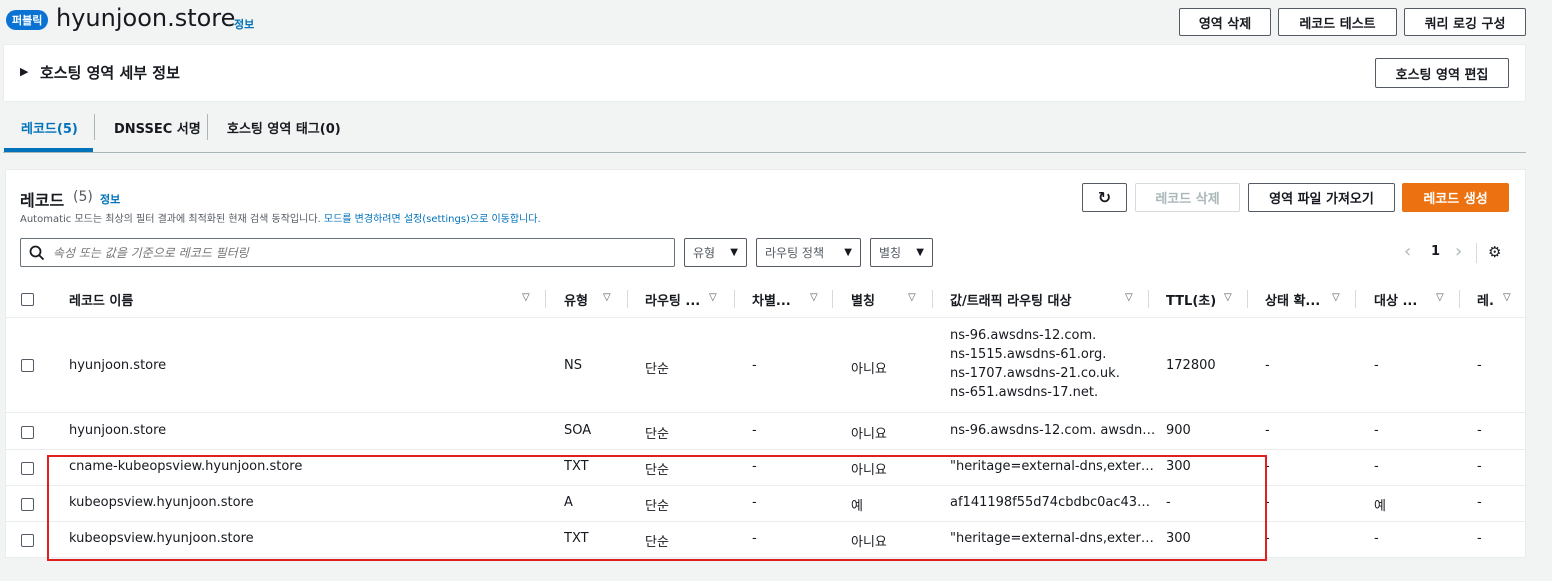 The width and height of the screenshot is (1552, 581). Describe the element at coordinates (146, 18) in the screenshot. I see `page-title: hyunjoon.store` at that location.